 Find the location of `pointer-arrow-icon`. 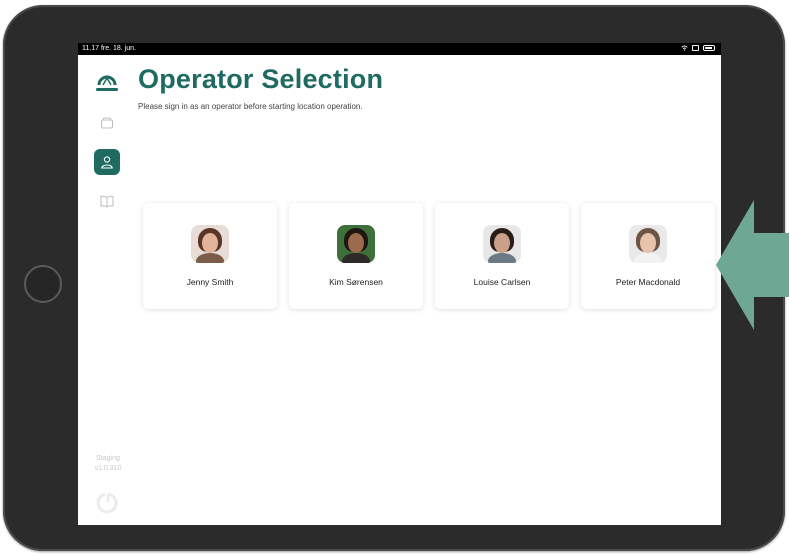

pointer-arrow-icon is located at coordinates (752, 265).